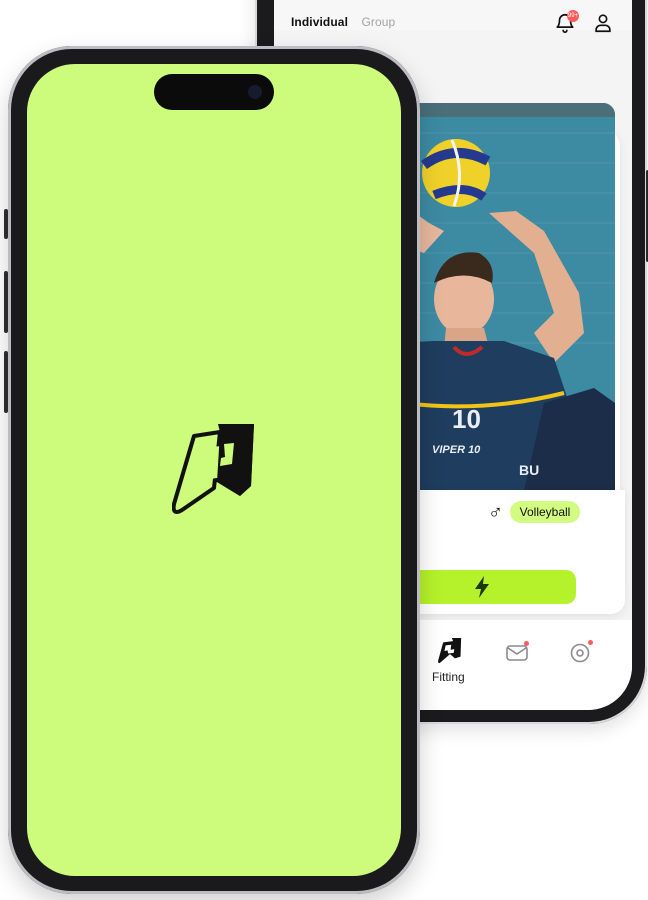  I want to click on sport-chip: Volleyball, so click(545, 512).